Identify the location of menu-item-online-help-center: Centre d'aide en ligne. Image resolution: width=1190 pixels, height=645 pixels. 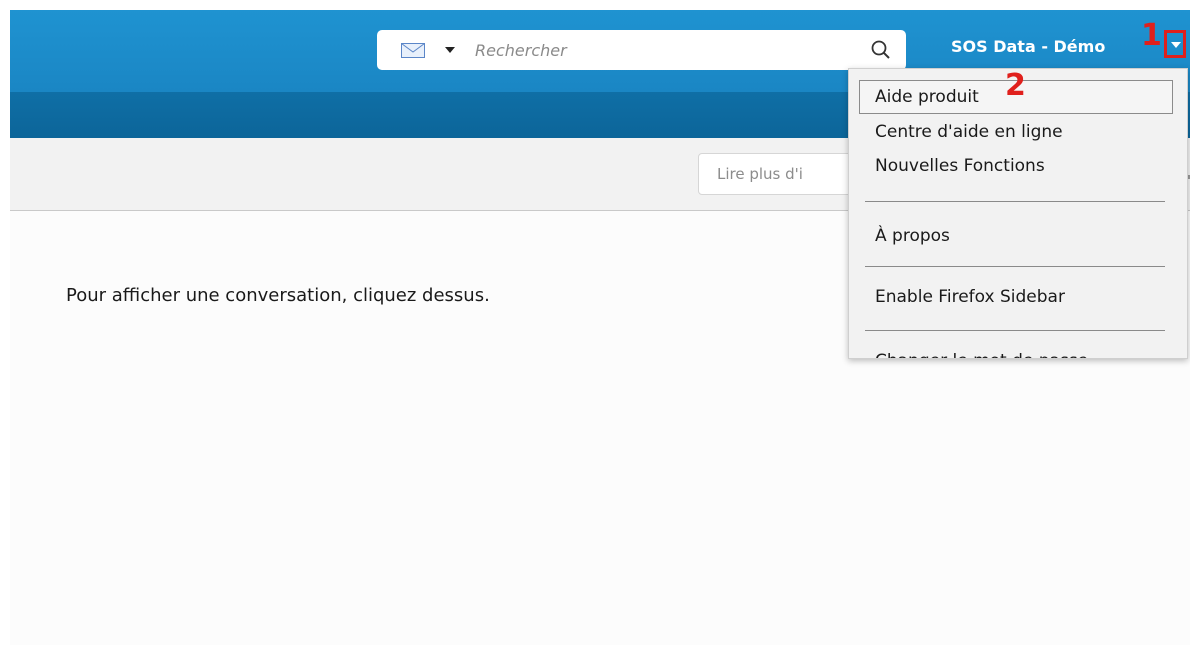
(1016, 132).